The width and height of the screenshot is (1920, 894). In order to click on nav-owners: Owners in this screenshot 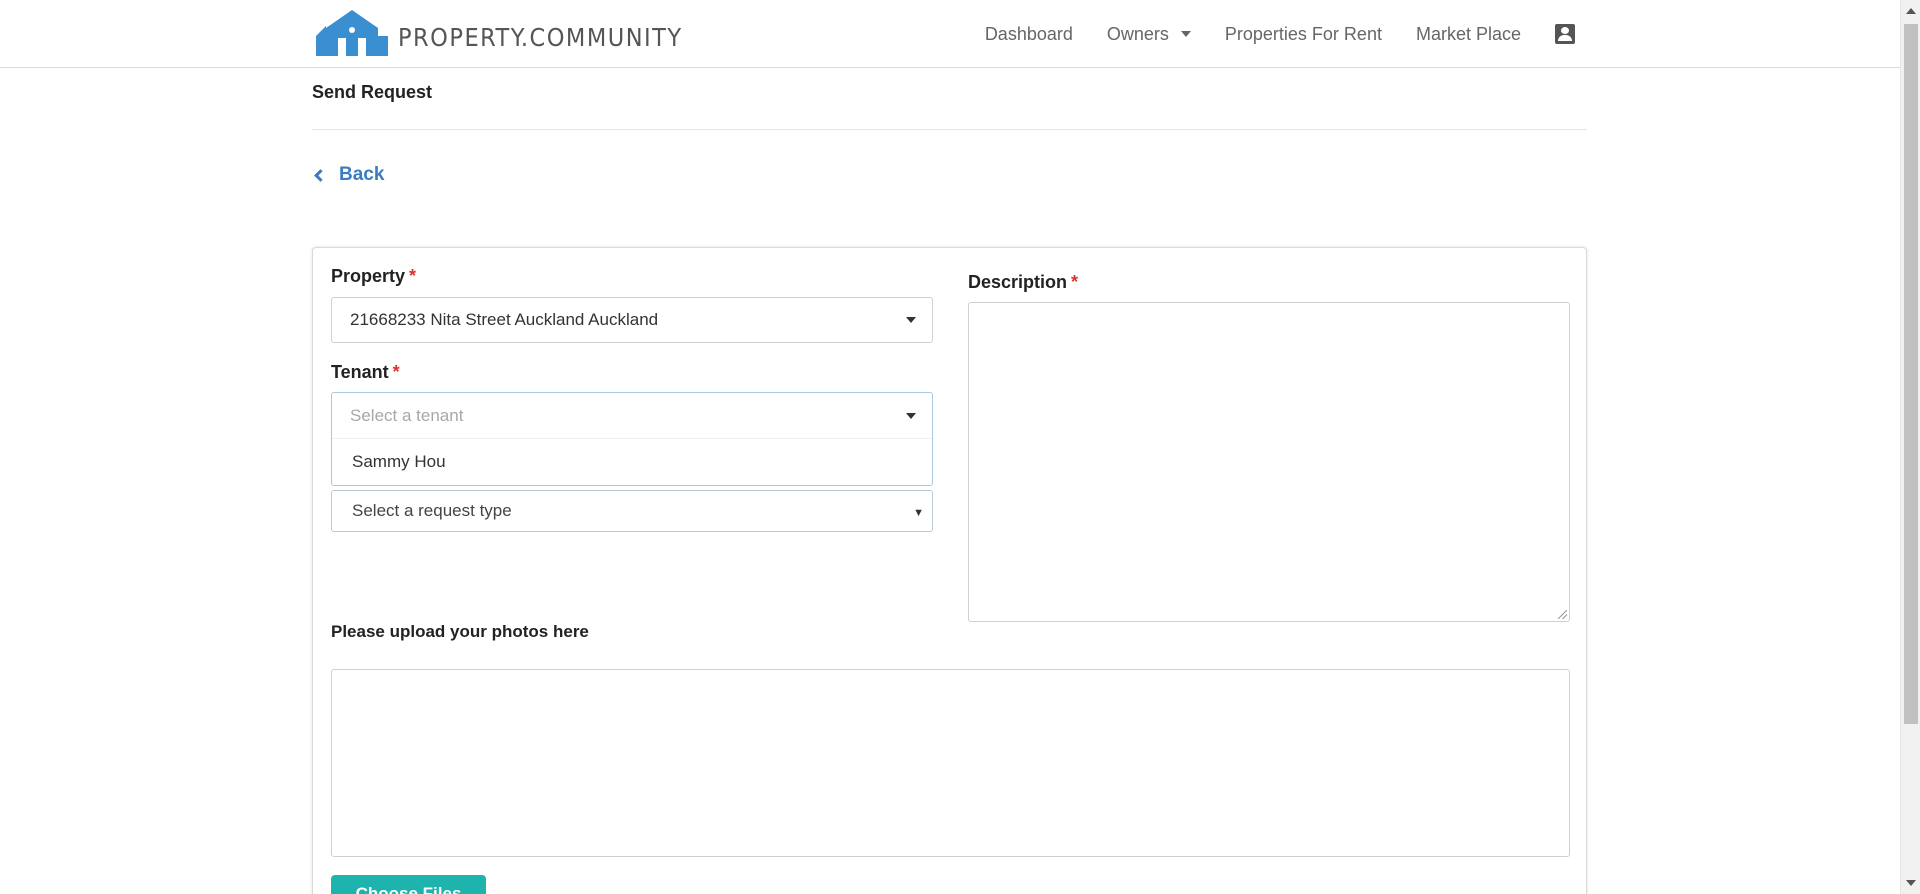, I will do `click(1149, 34)`.